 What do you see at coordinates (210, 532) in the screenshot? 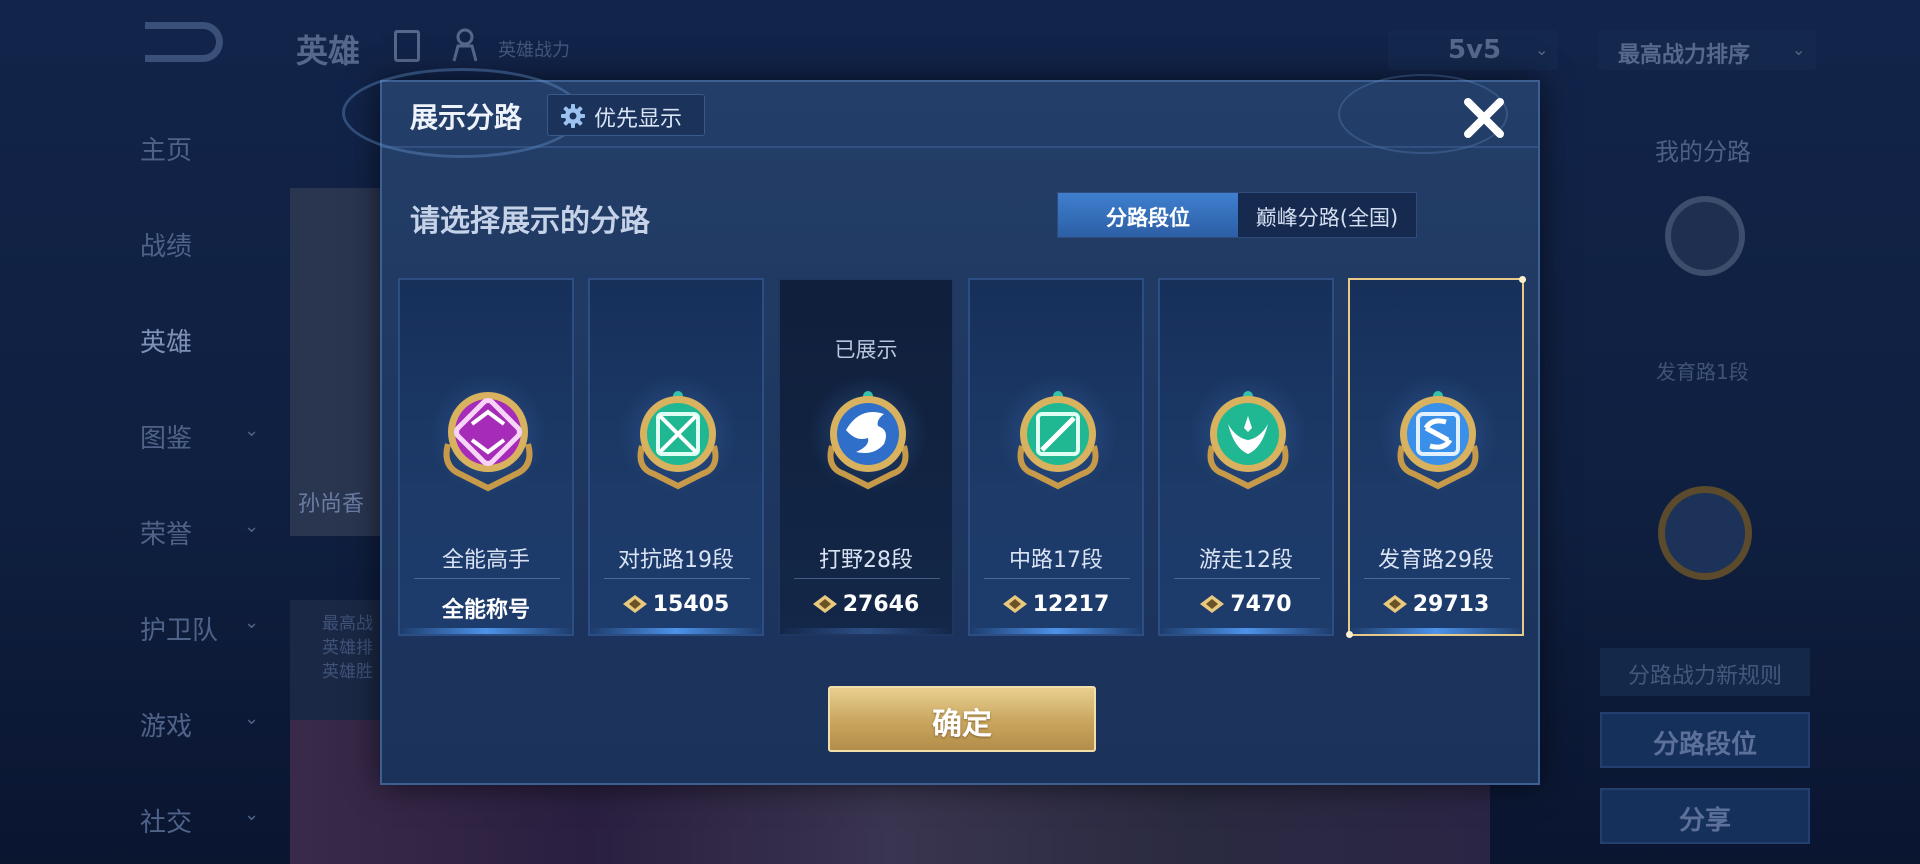
I see `sidebar-item-honor: 荣誉 ⌄` at bounding box center [210, 532].